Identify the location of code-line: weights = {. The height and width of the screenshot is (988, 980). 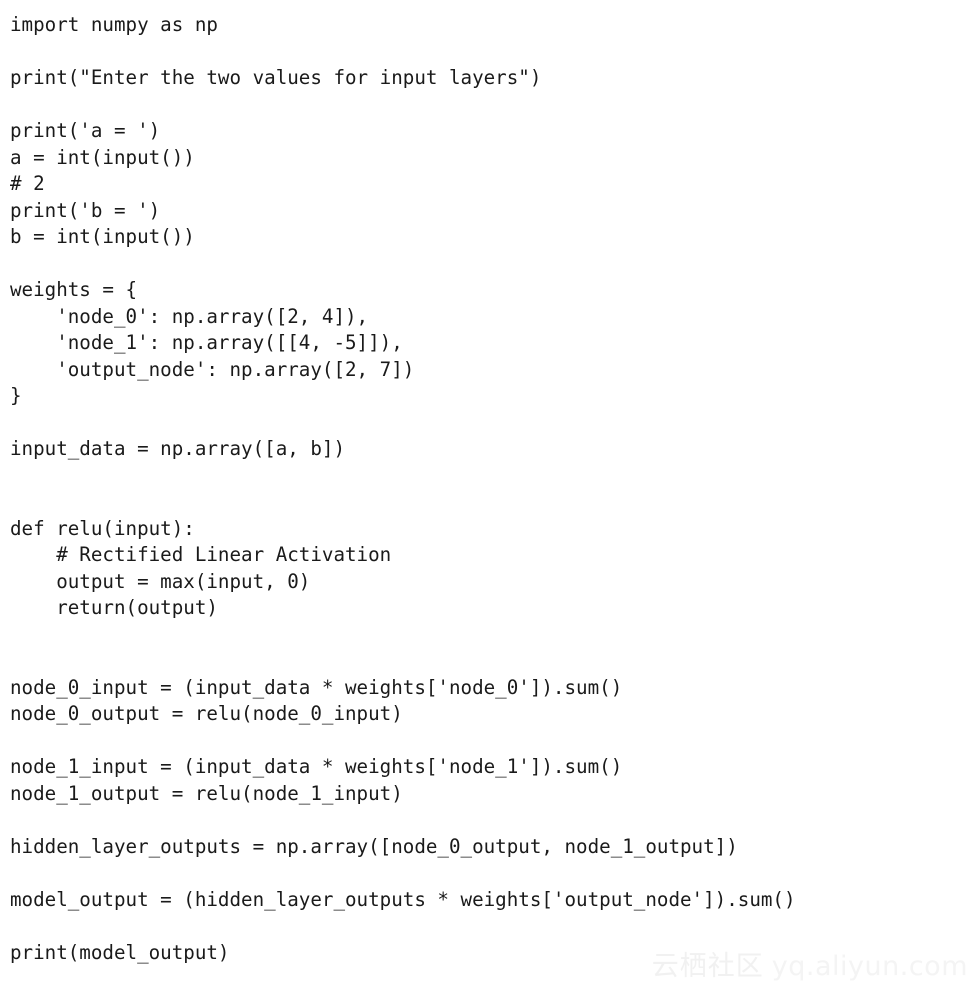
(74, 289).